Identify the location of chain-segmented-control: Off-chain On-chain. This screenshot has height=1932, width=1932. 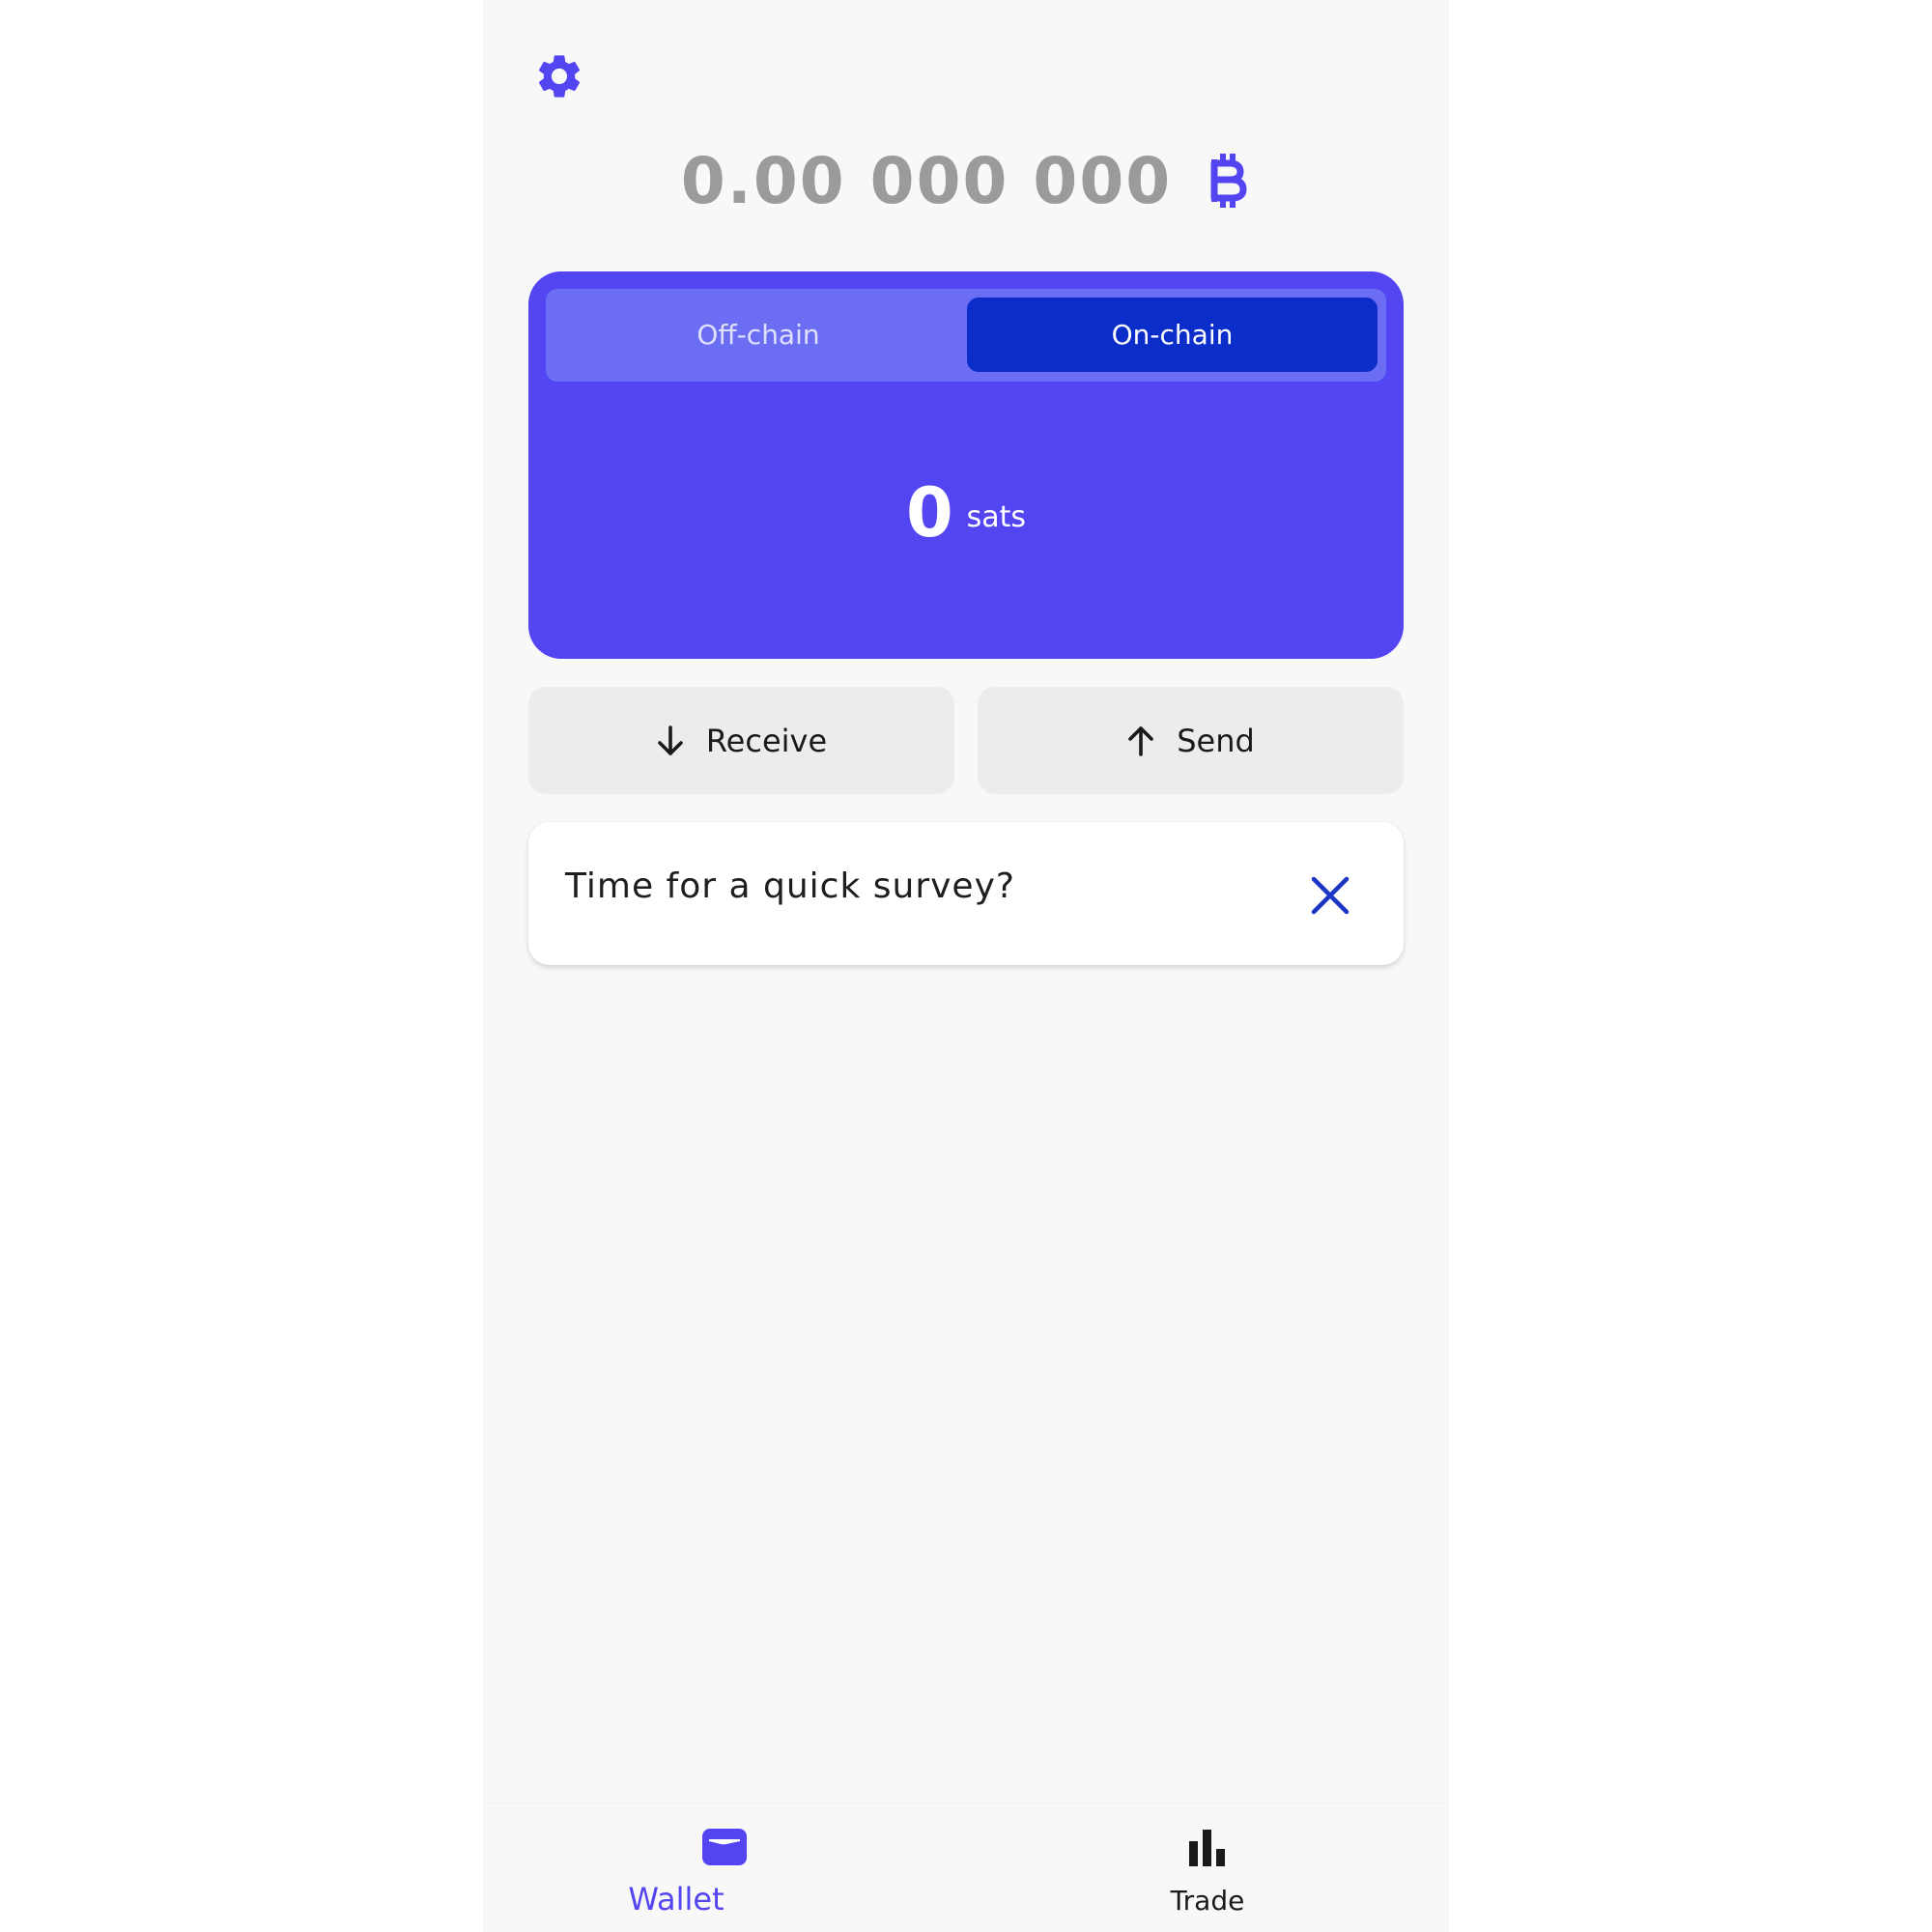
(966, 335).